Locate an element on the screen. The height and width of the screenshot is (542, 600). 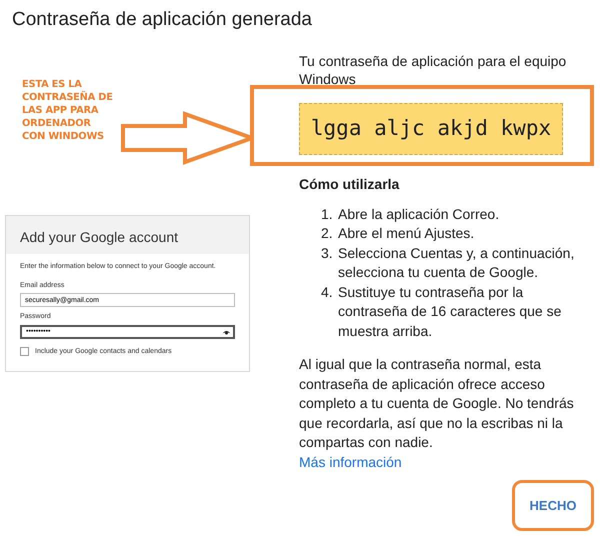
step-text: Abre la aplicación Correo. is located at coordinates (419, 214).